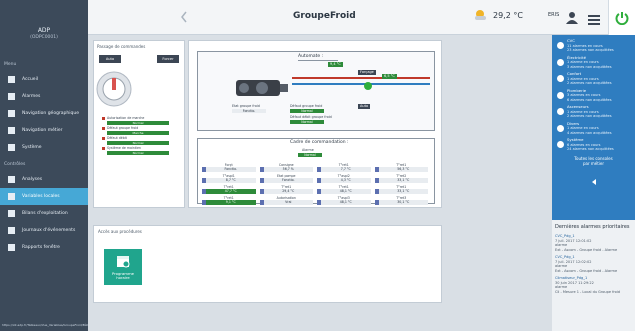 The image size is (635, 331). I want to click on sidebar-item-bilans-d-exploitation: Bilans d'exploitation, so click(44, 213).